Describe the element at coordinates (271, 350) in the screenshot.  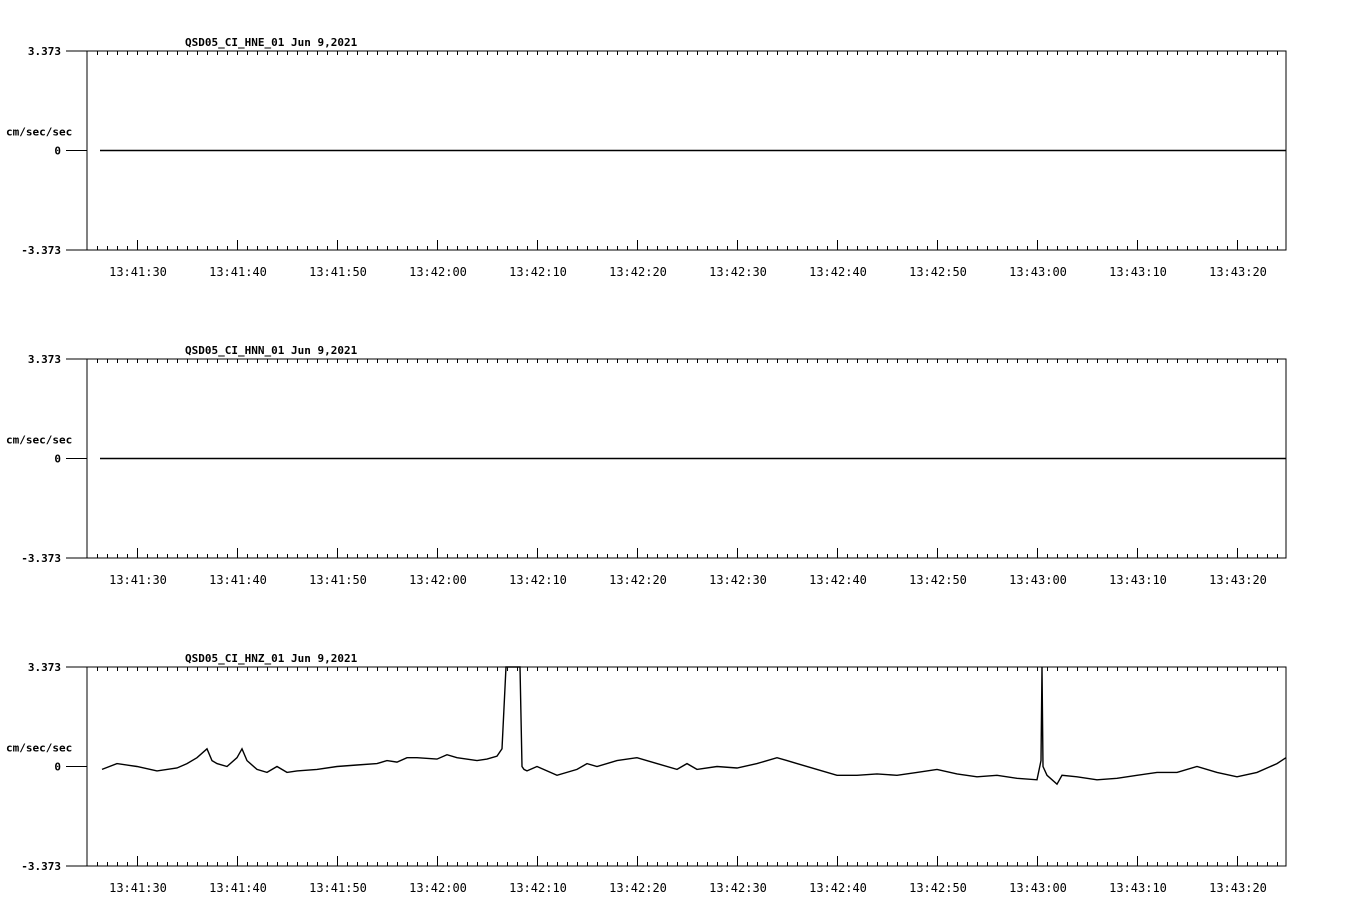
I see `chart-title: QSD05_CI_HNN_01 Jun 9,2021` at that location.